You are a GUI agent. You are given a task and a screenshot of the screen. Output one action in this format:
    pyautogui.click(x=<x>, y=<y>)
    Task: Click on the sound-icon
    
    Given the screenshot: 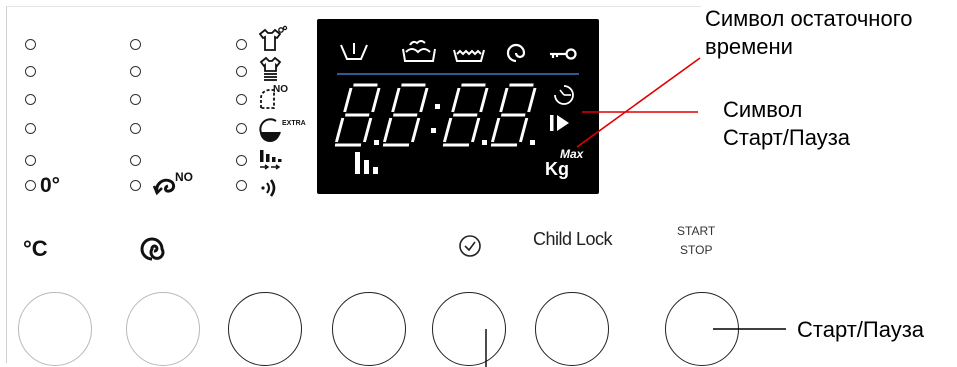 What is the action you would take?
    pyautogui.click(x=268, y=188)
    